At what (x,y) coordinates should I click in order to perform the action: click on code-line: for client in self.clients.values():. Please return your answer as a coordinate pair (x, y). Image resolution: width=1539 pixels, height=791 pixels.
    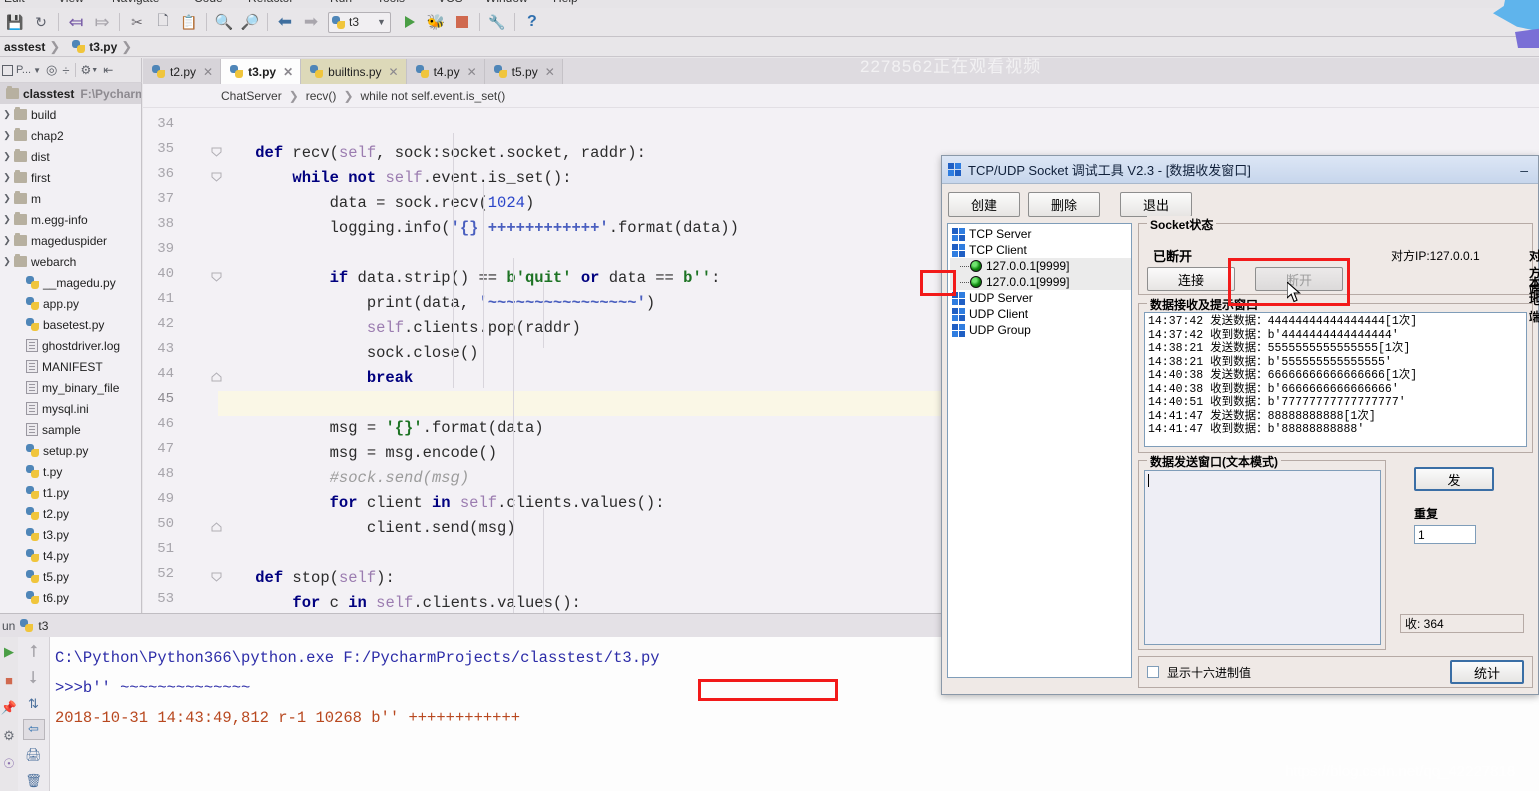
    Looking at the image, I should click on (441, 503).